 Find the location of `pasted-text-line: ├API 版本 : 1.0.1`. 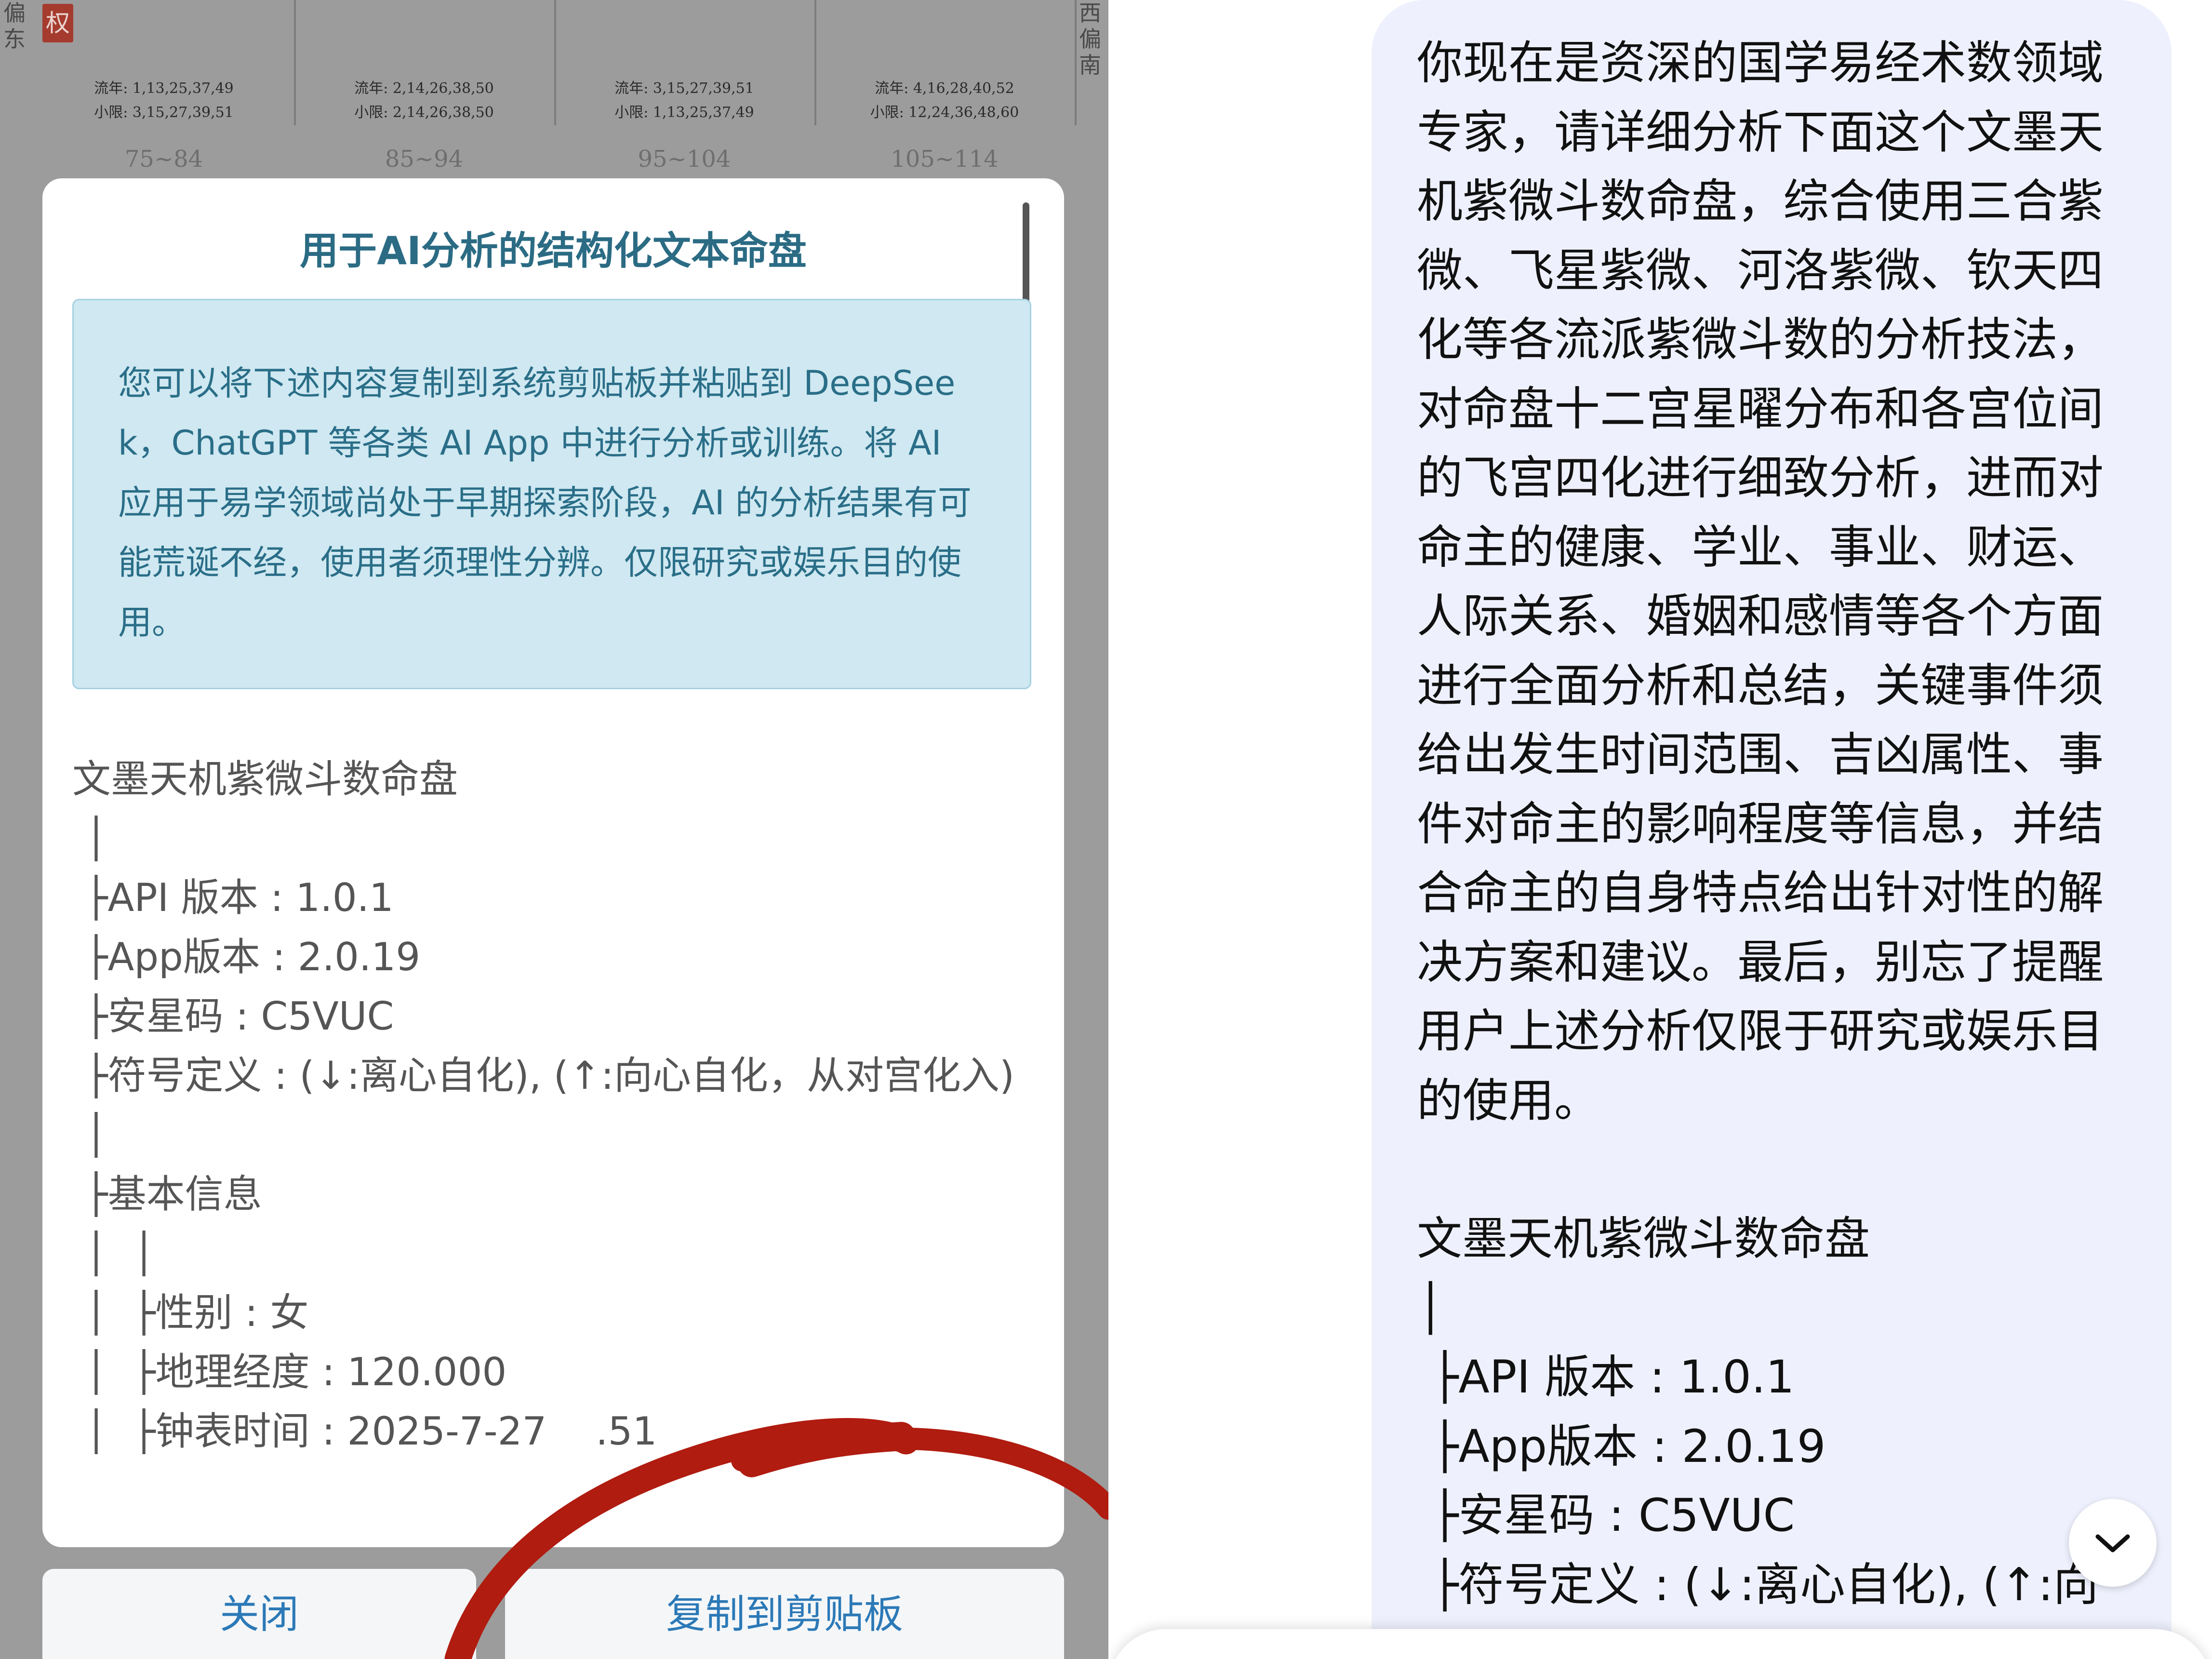

pasted-text-line: ├API 版本 : 1.0.1 is located at coordinates (1606, 1377).